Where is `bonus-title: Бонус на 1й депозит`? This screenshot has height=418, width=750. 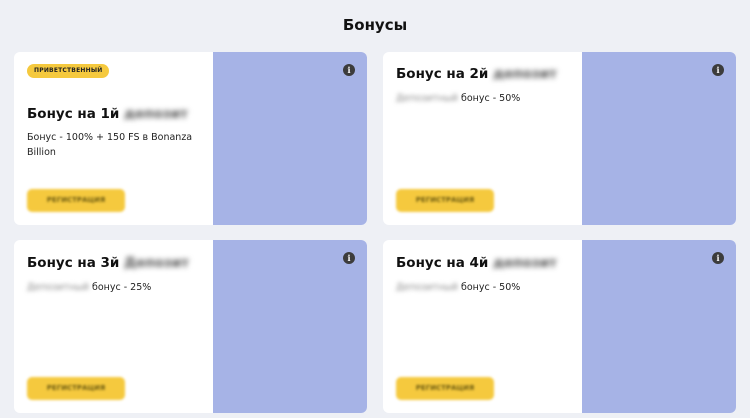
bonus-title: Бонус на 1й депозит is located at coordinates (107, 114).